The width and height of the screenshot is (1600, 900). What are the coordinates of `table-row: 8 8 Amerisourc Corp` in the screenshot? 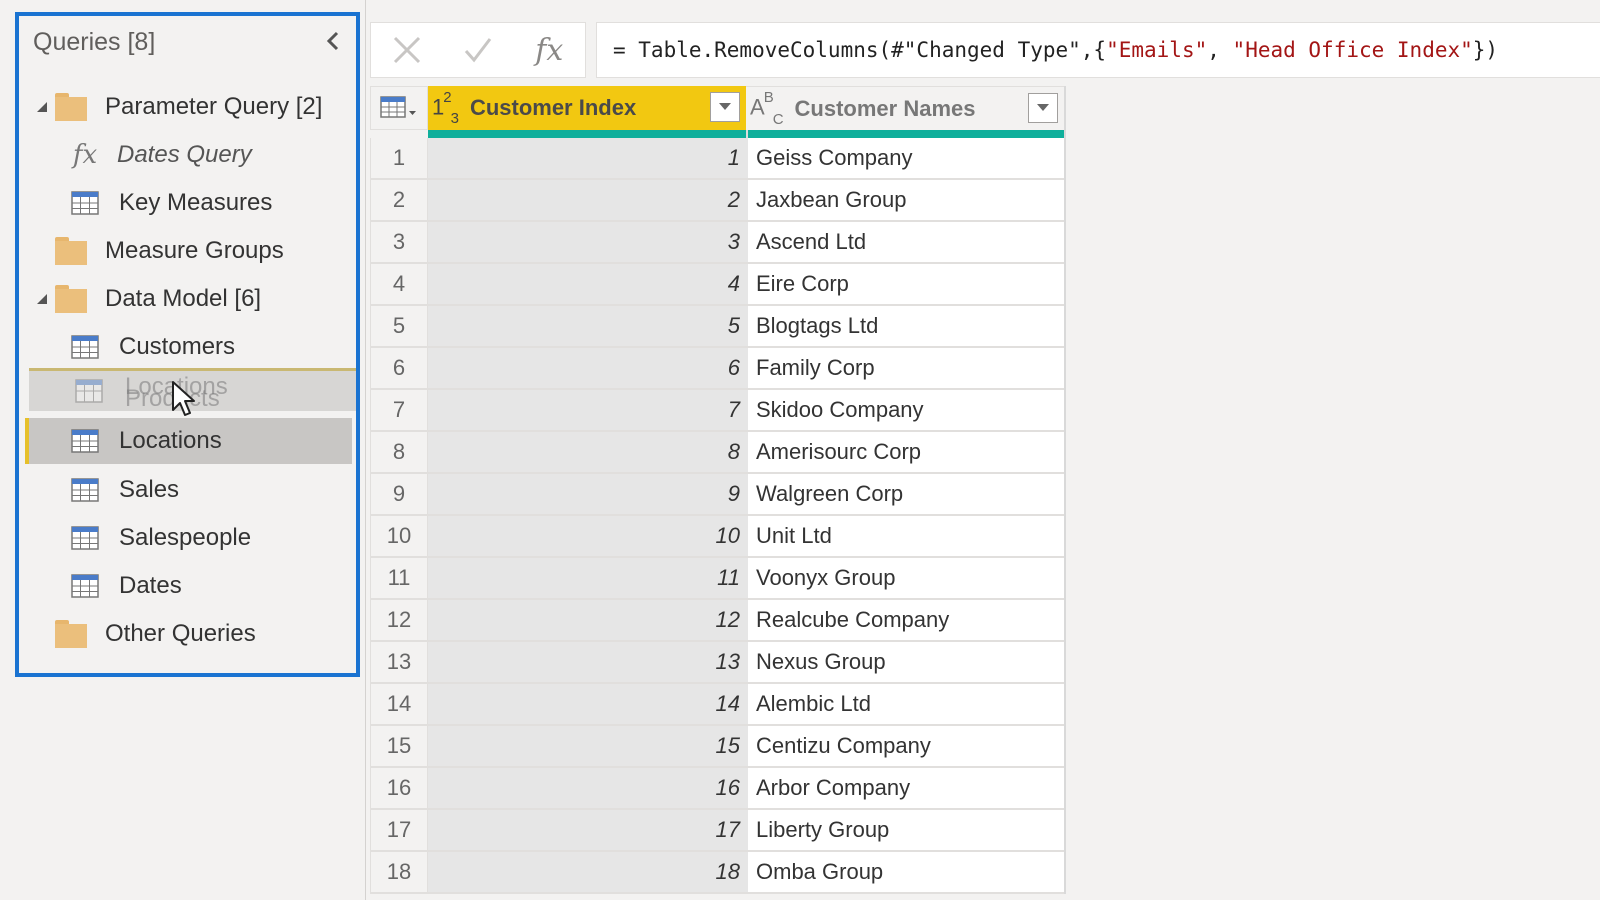 It's located at (717, 453).